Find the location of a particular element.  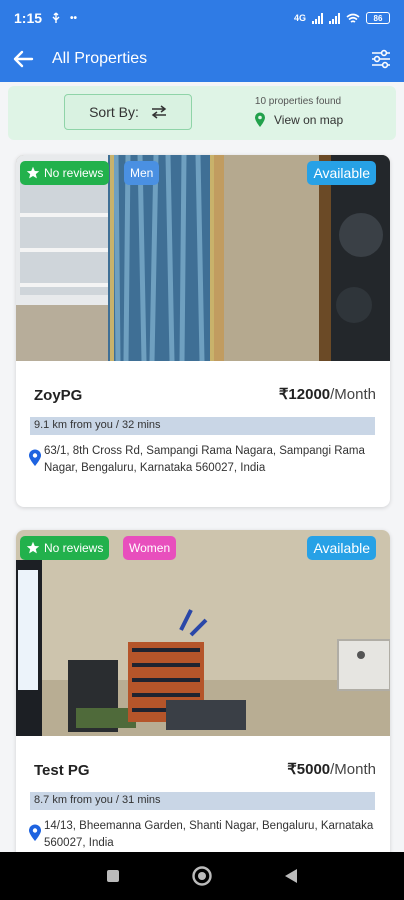

swap-arrows-icon is located at coordinates (159, 112).